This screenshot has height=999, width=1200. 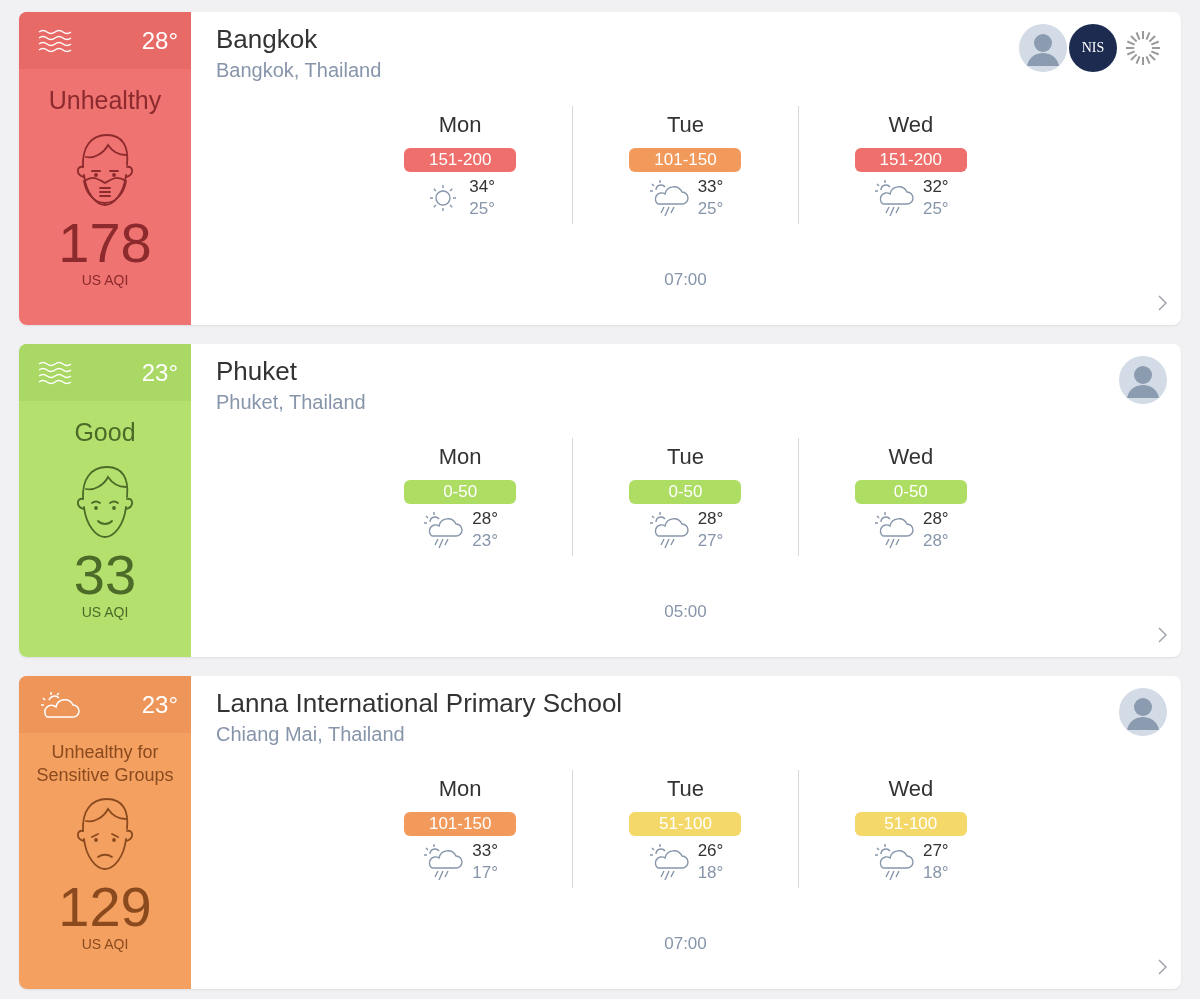 What do you see at coordinates (485, 873) in the screenshot?
I see `low-temperature: 17°` at bounding box center [485, 873].